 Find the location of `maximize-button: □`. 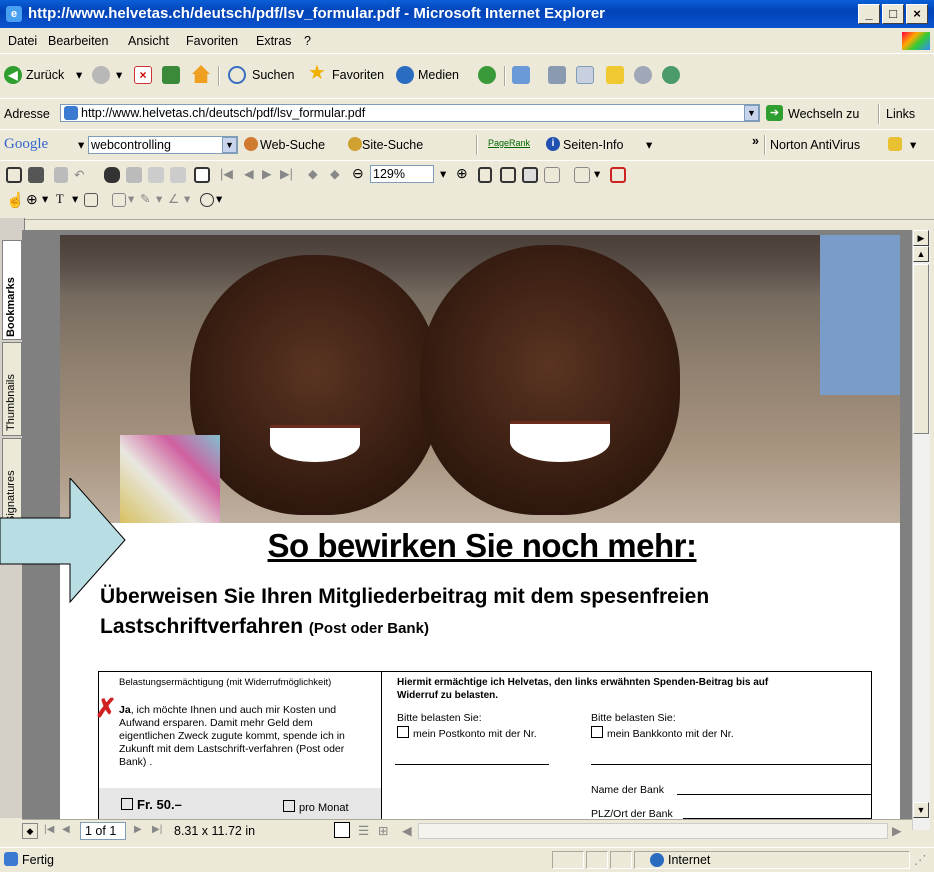

maximize-button: □ is located at coordinates (893, 14).